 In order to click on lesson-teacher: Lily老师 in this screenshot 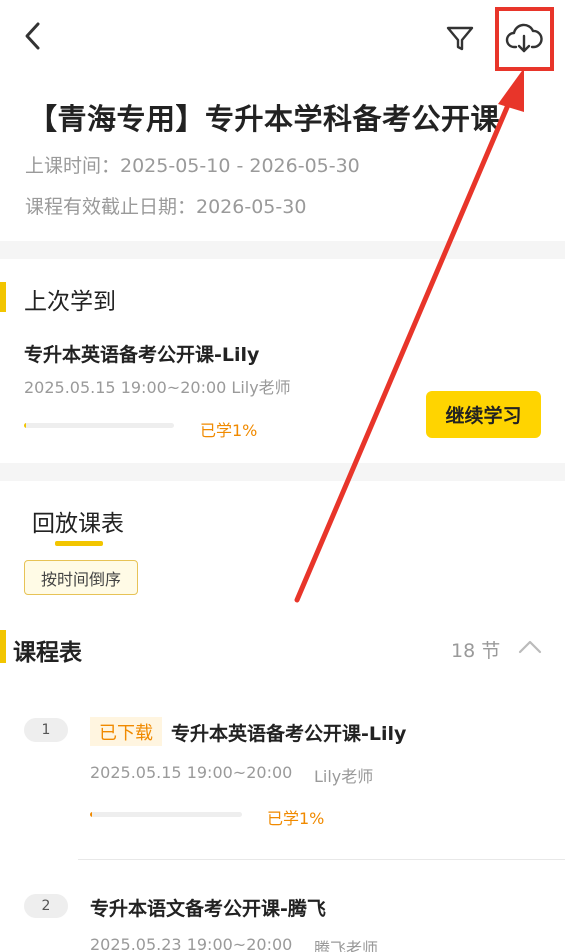, I will do `click(344, 776)`.